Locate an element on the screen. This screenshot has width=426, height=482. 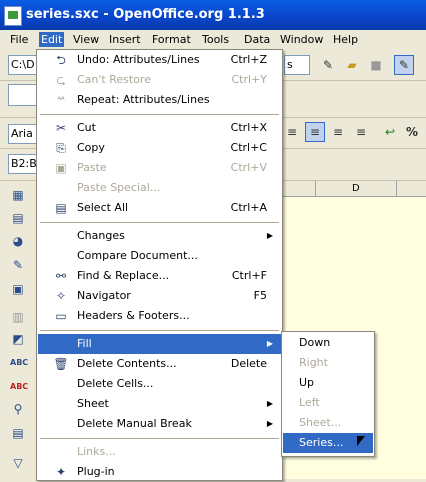
select-all-icon: ▤ is located at coordinates (61, 208).